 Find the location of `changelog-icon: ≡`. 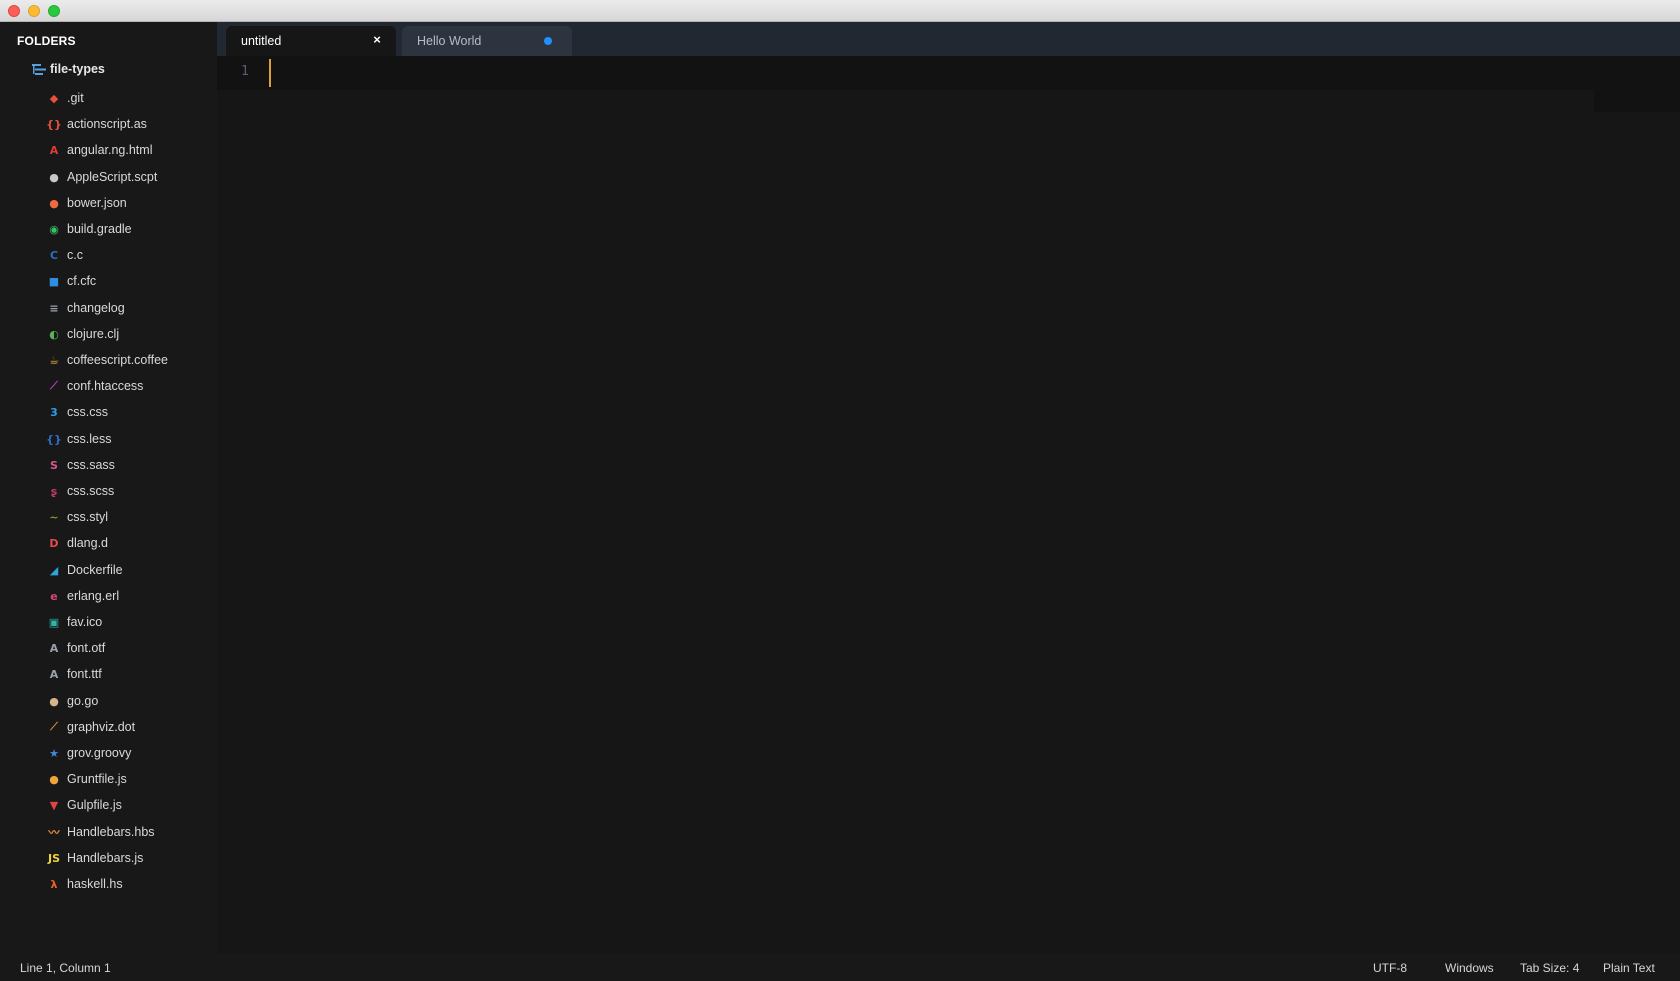

changelog-icon: ≡ is located at coordinates (54, 308).